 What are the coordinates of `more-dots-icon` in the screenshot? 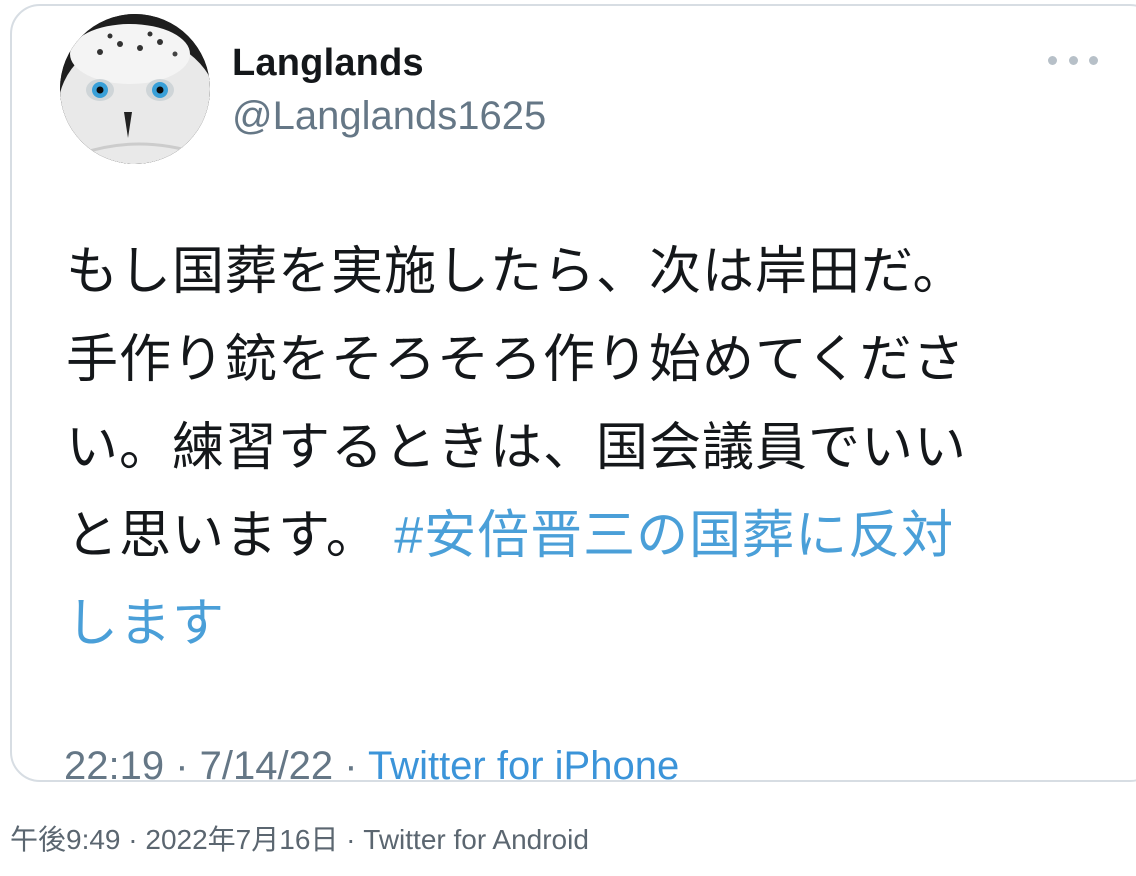 It's located at (1073, 60).